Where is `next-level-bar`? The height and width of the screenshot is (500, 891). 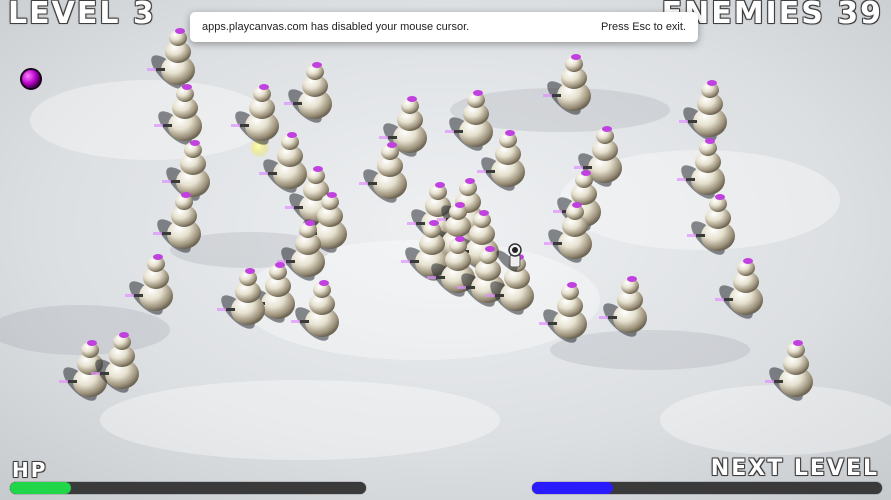 next-level-bar is located at coordinates (707, 488).